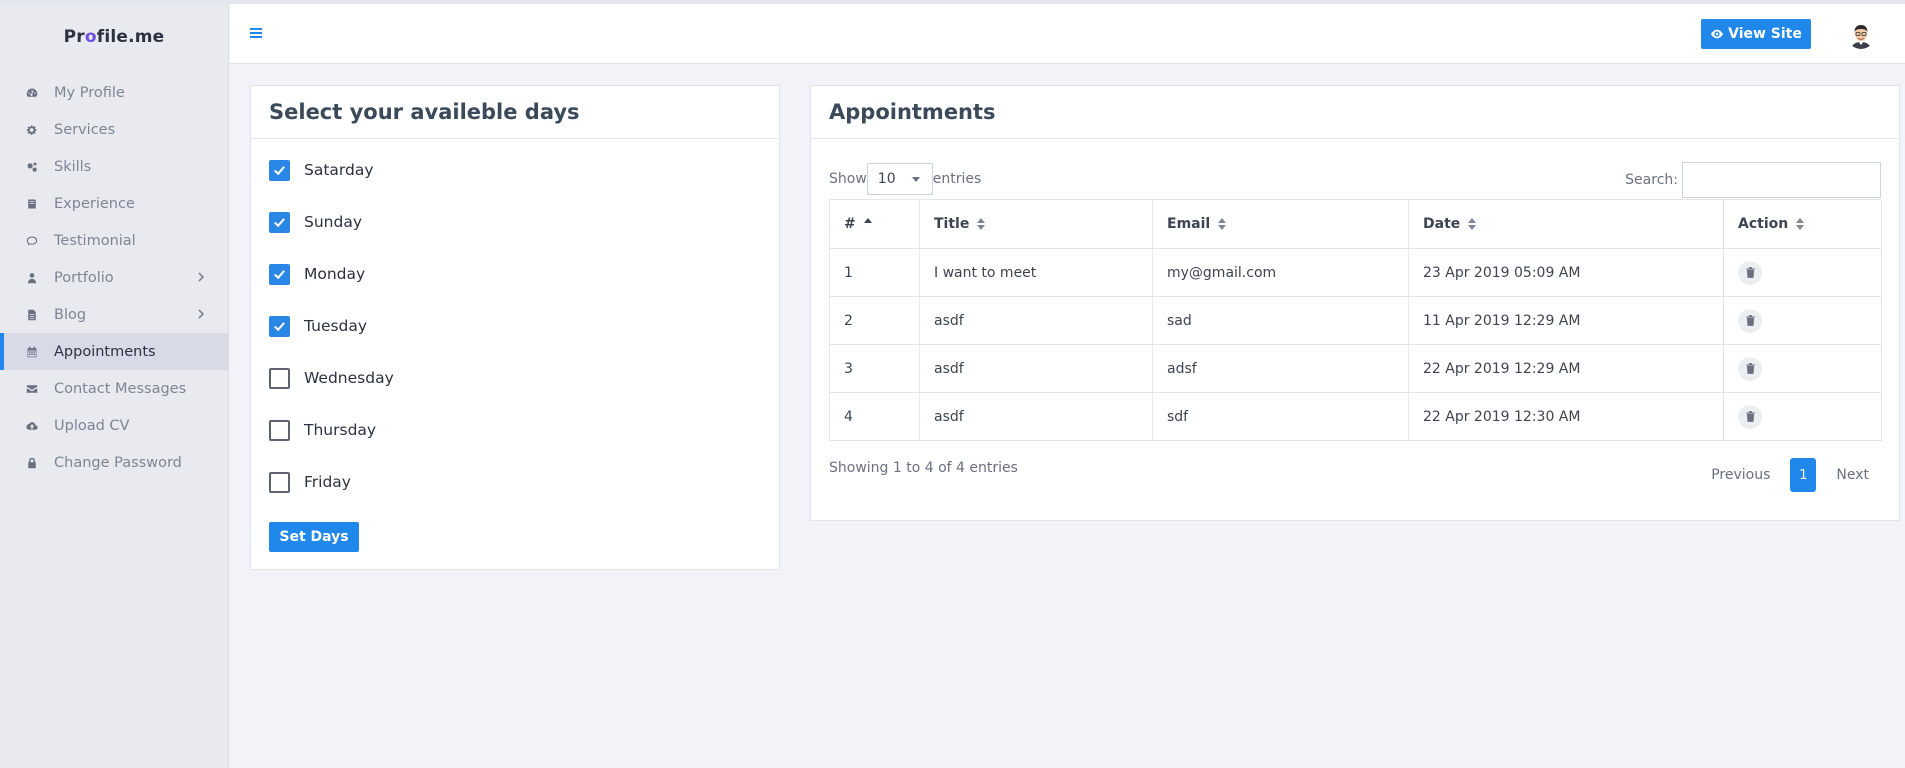 This screenshot has width=1905, height=768. Describe the element at coordinates (114, 314) in the screenshot. I see `sidebar-item-blog: Blog` at that location.